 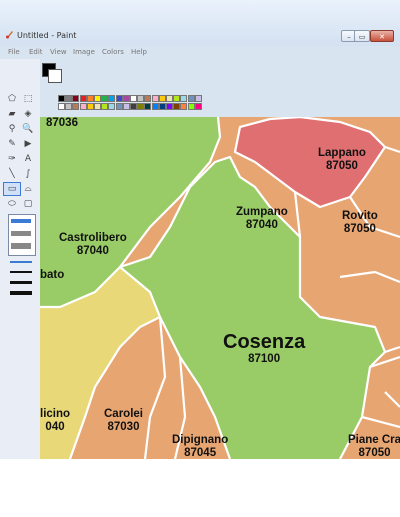 What do you see at coordinates (200, 52) in the screenshot?
I see `menu-bar: File Edit View Image Colors Help` at bounding box center [200, 52].